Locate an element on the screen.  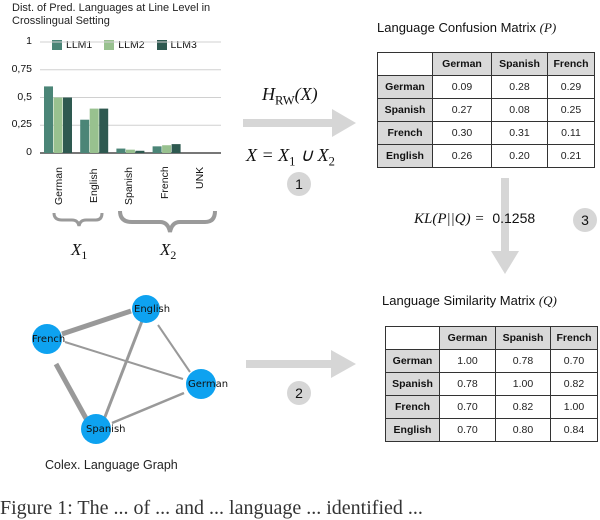
bar-spanish-llm1 is located at coordinates (121, 150).